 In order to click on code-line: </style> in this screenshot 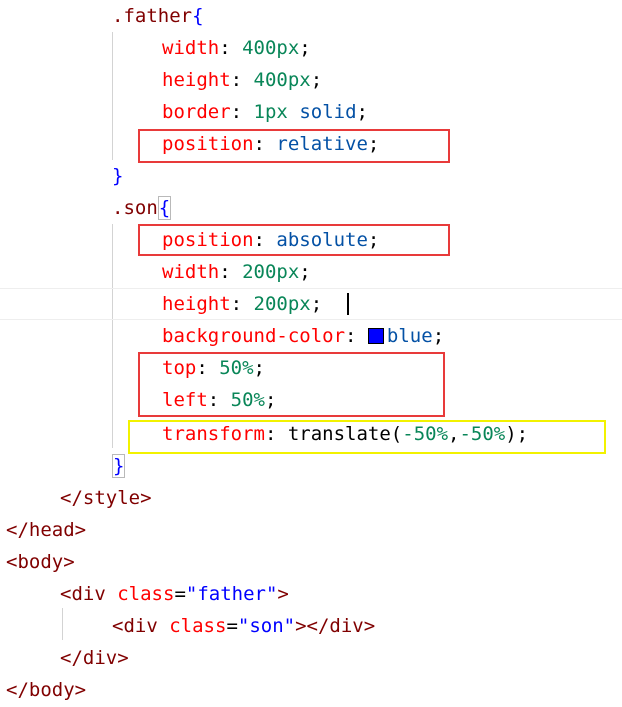, I will do `click(106, 498)`.